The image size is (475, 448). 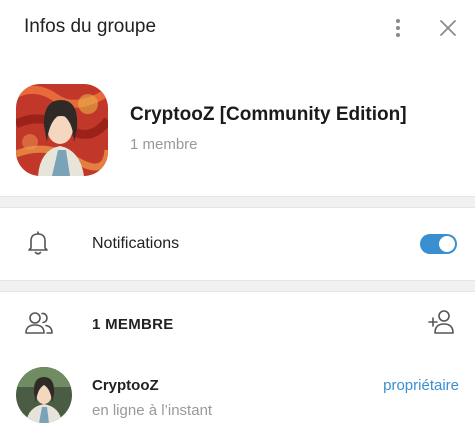 What do you see at coordinates (398, 28) in the screenshot?
I see `more-vertical-icon` at bounding box center [398, 28].